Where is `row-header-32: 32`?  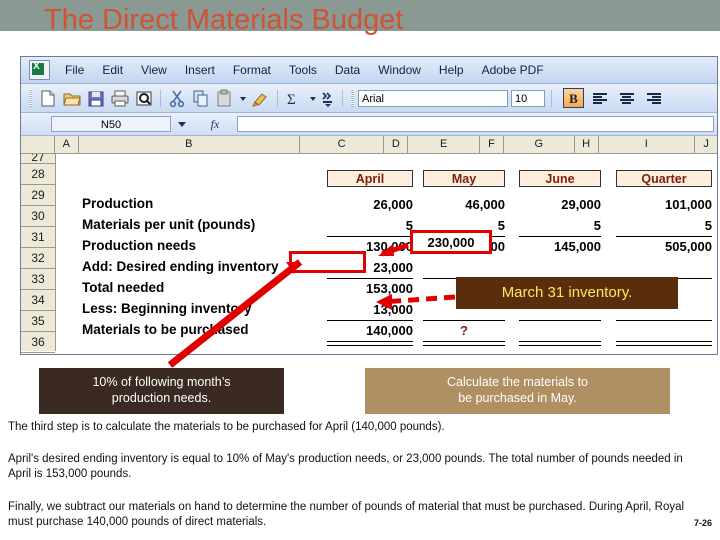
row-header-32: 32 is located at coordinates (38, 258).